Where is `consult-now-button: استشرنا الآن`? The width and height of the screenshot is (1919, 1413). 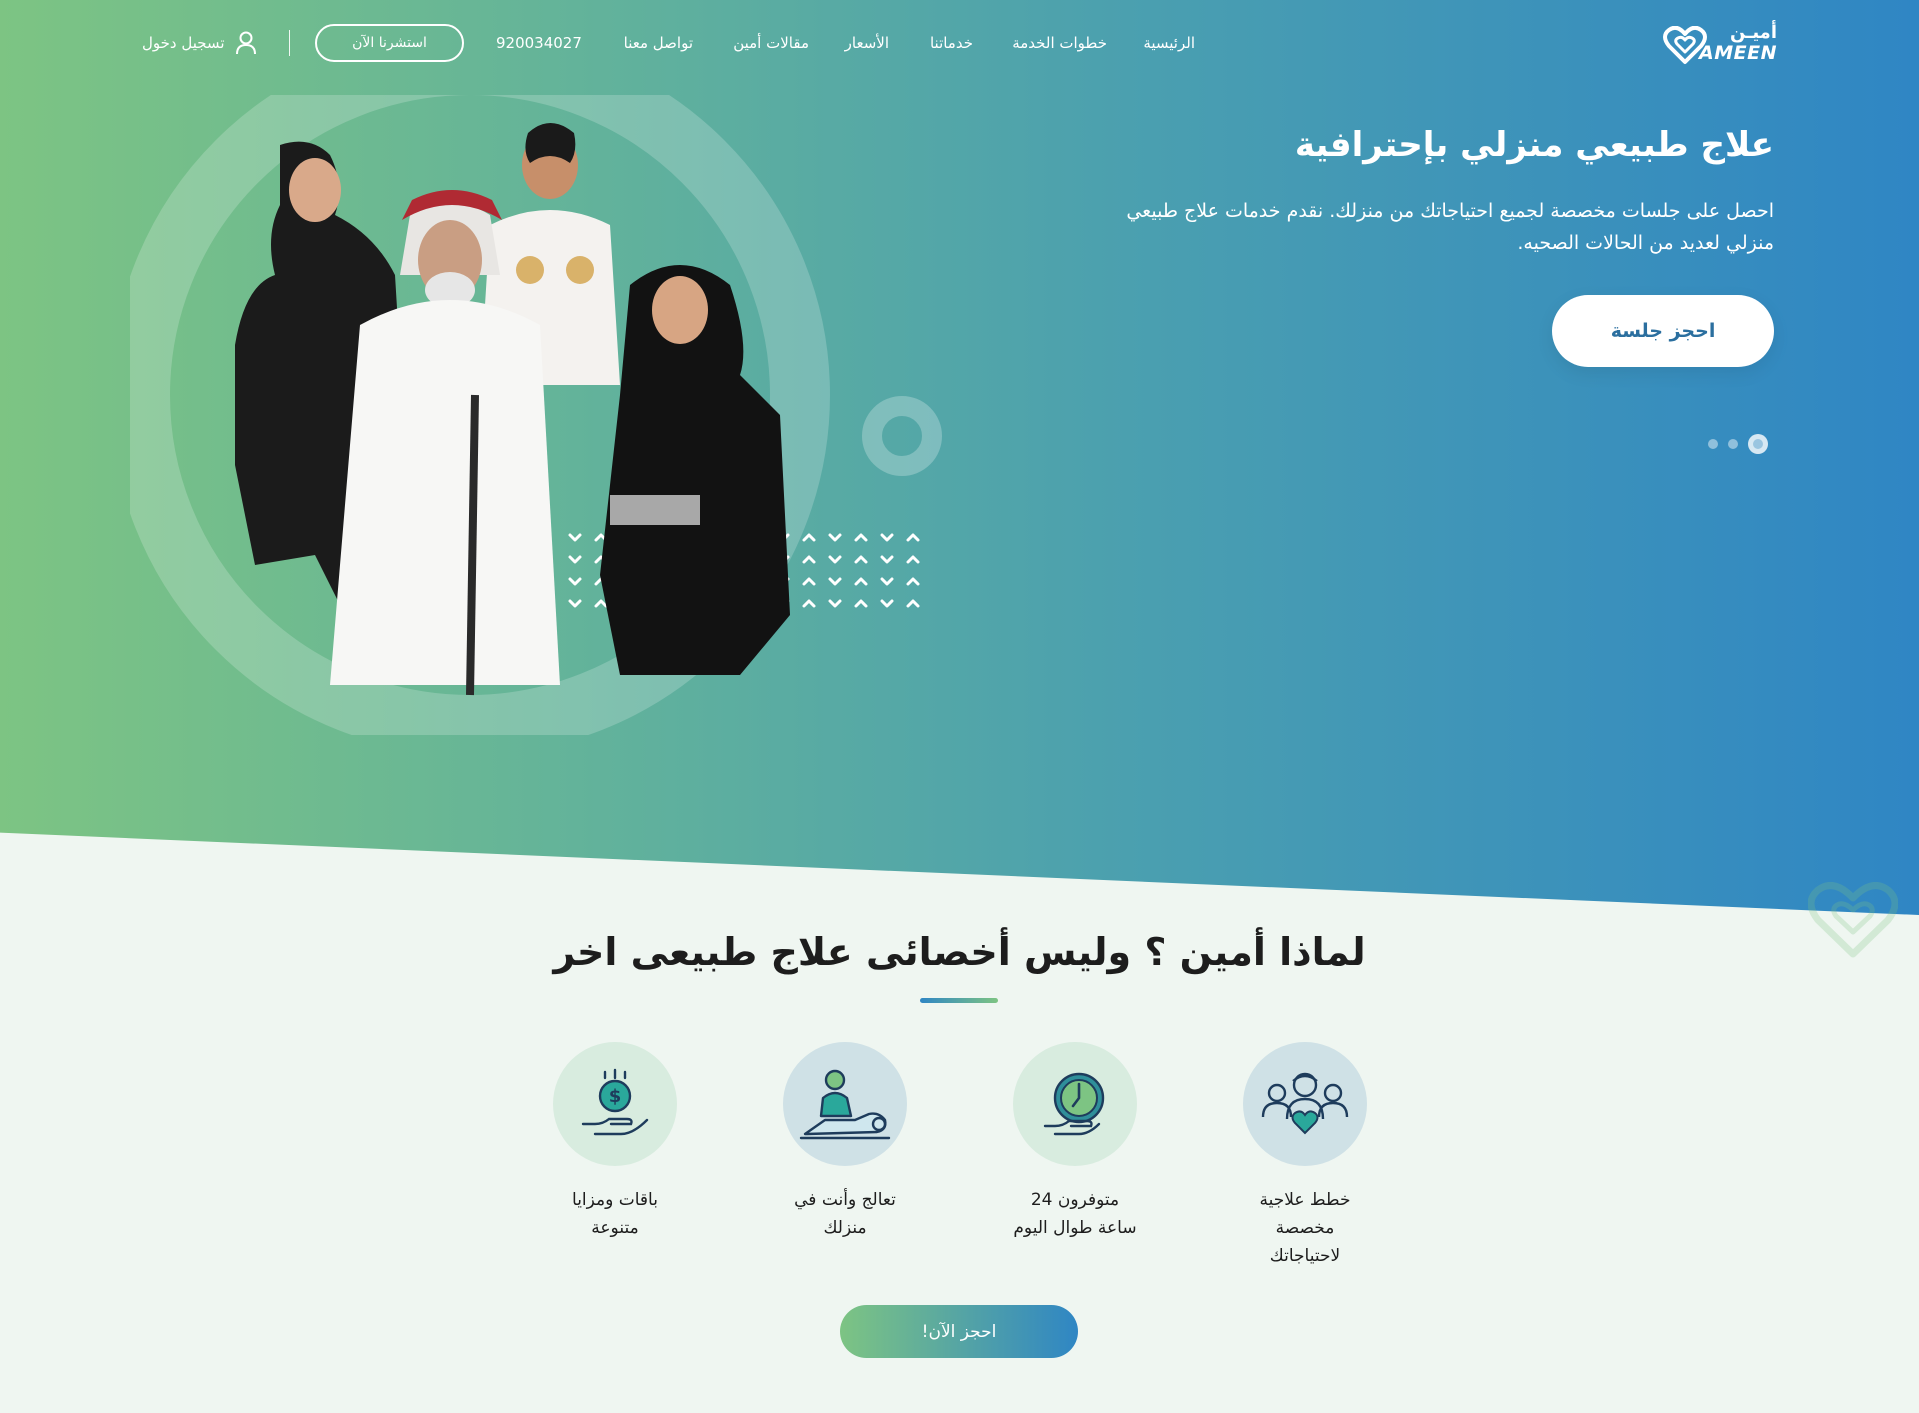
consult-now-button: استشرنا الآن is located at coordinates (389, 43).